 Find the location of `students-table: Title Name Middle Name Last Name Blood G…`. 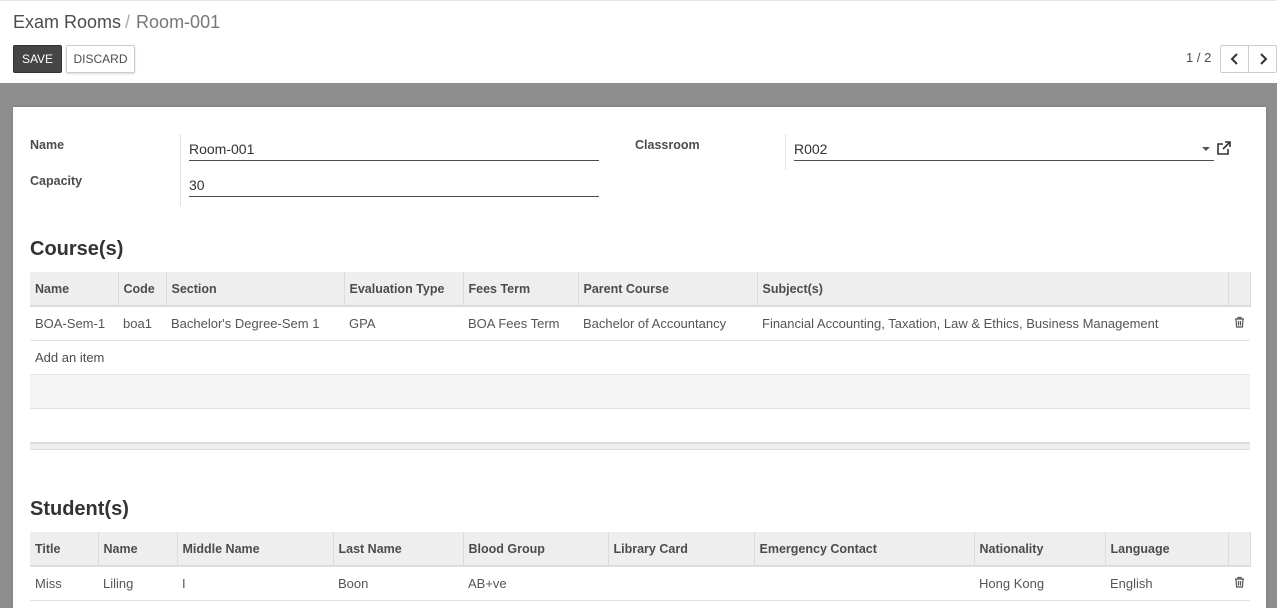

students-table: Title Name Middle Name Last Name Blood G… is located at coordinates (640, 566).